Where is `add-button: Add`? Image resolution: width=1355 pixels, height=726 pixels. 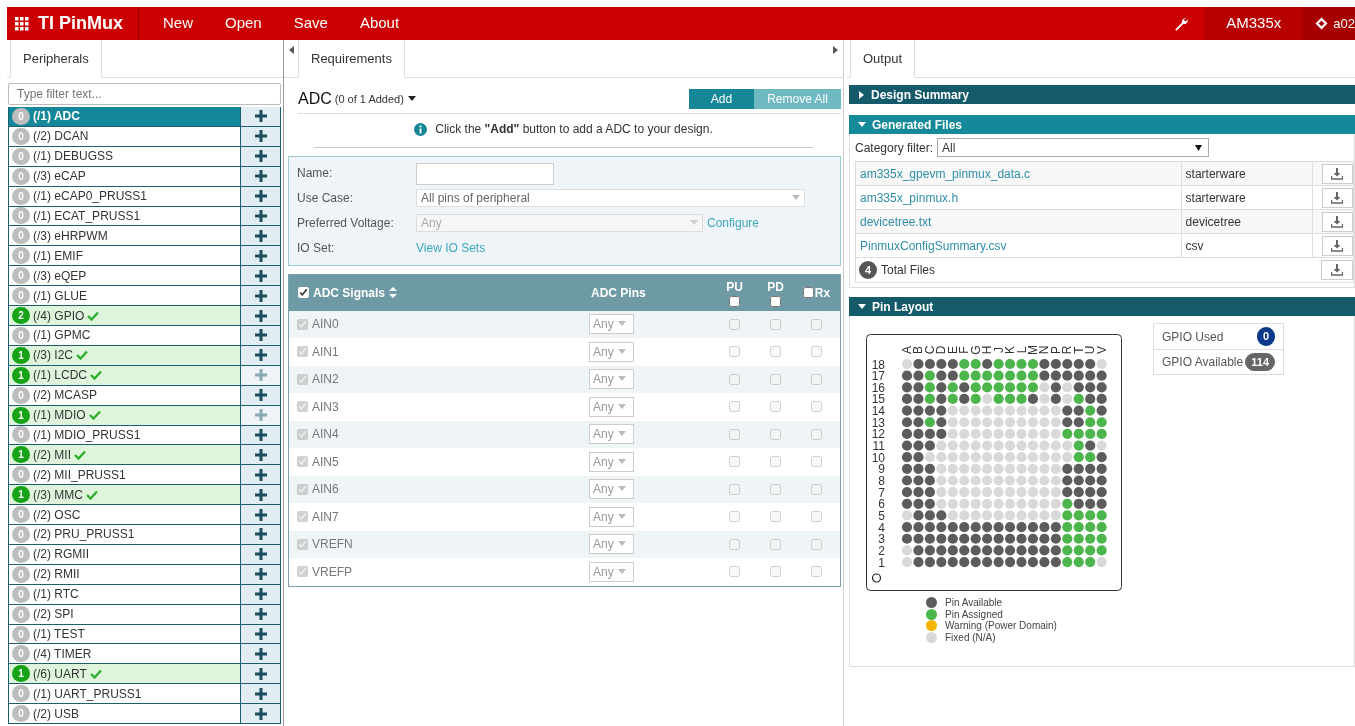
add-button: Add is located at coordinates (721, 99).